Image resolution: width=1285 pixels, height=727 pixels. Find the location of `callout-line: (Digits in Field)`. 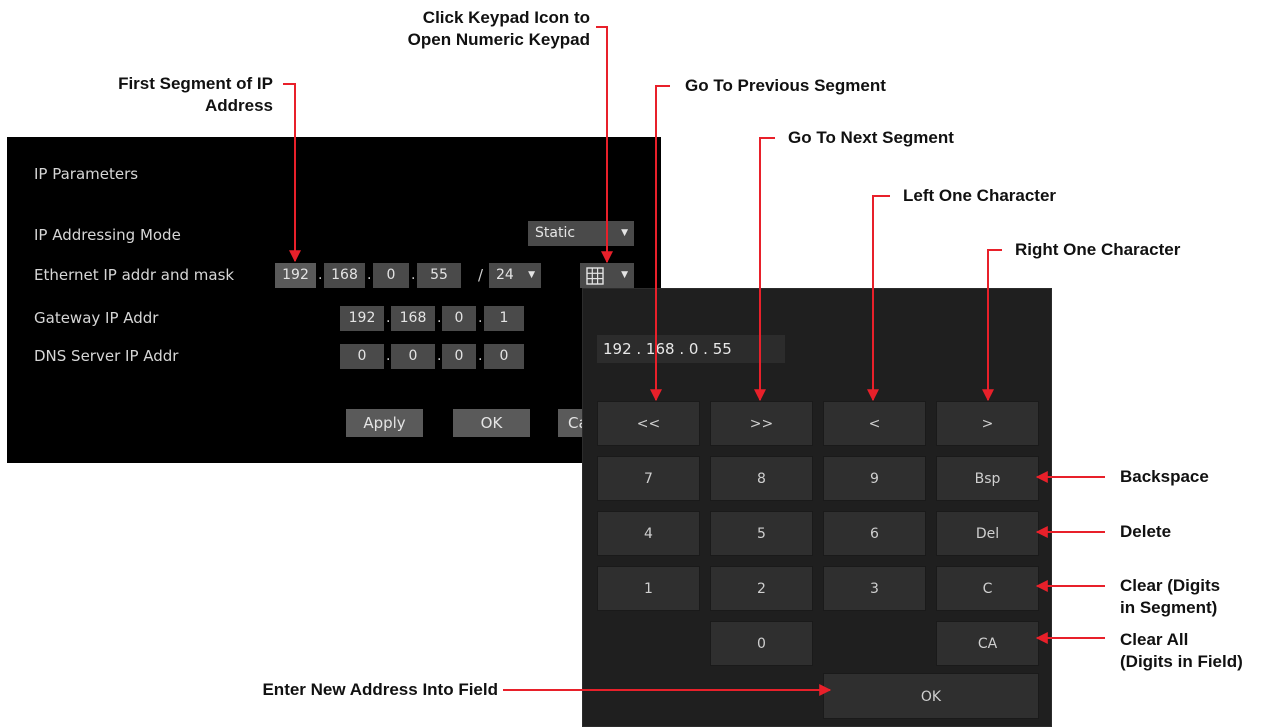

callout-line: (Digits in Field) is located at coordinates (1181, 661).